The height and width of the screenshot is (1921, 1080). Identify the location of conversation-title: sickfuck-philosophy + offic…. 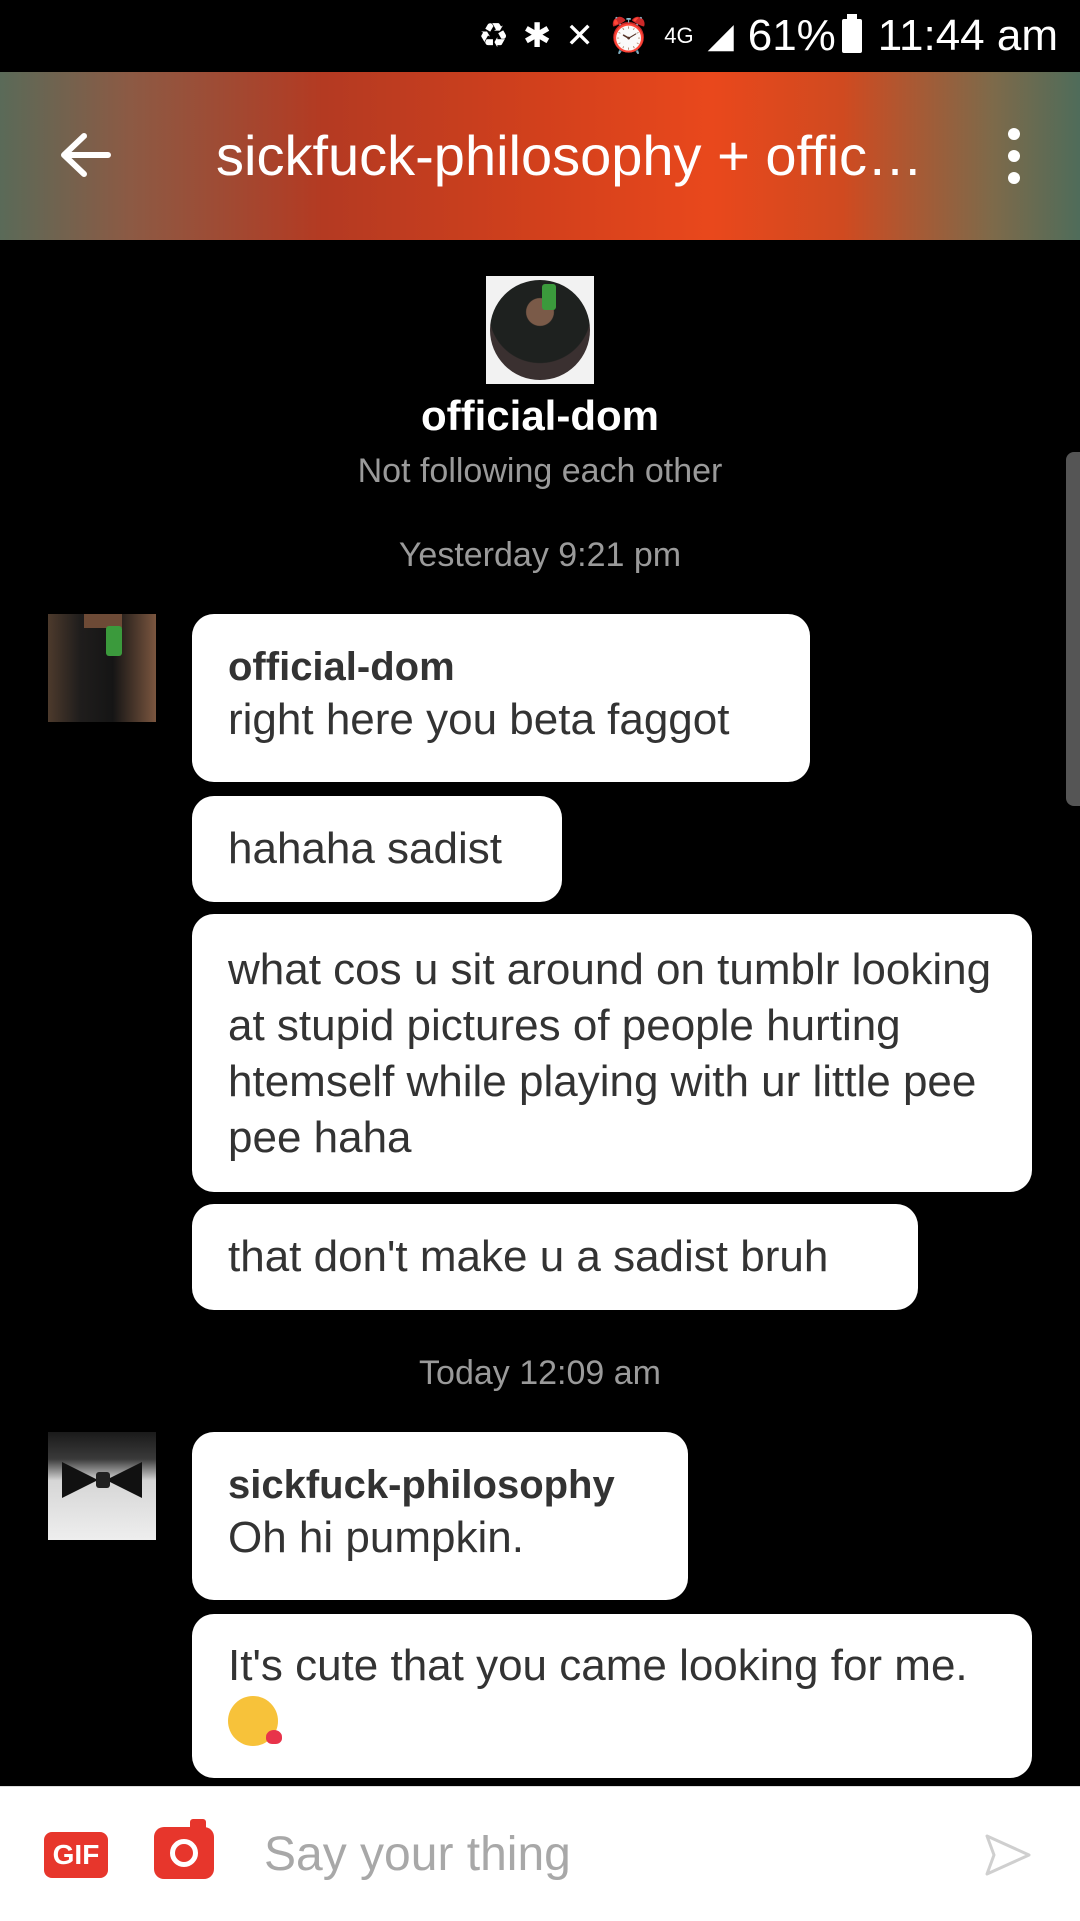
(570, 155).